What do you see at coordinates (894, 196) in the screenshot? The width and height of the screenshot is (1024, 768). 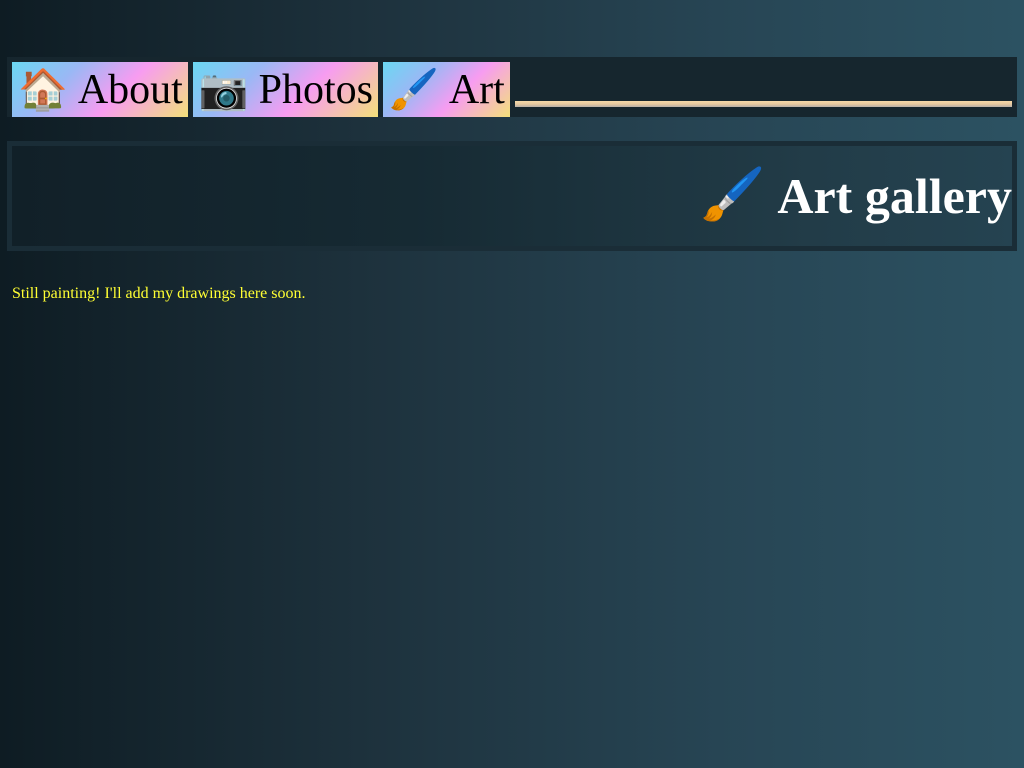 I see `page-title-text: Art gallery` at bounding box center [894, 196].